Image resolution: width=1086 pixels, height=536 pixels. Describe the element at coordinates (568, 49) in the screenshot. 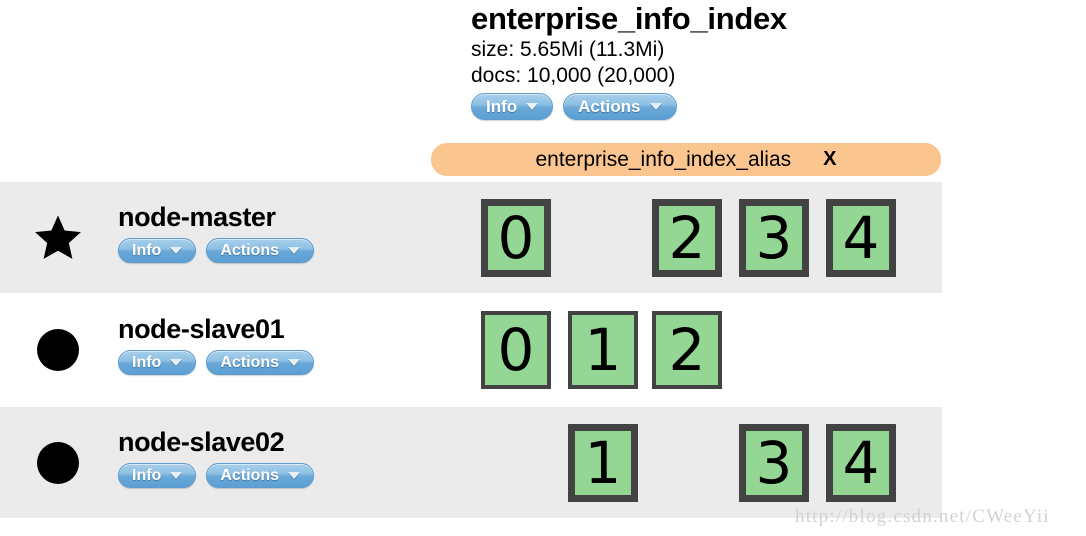

I see `index-size-line: size: 5.65Mi (11.3Mi)` at that location.